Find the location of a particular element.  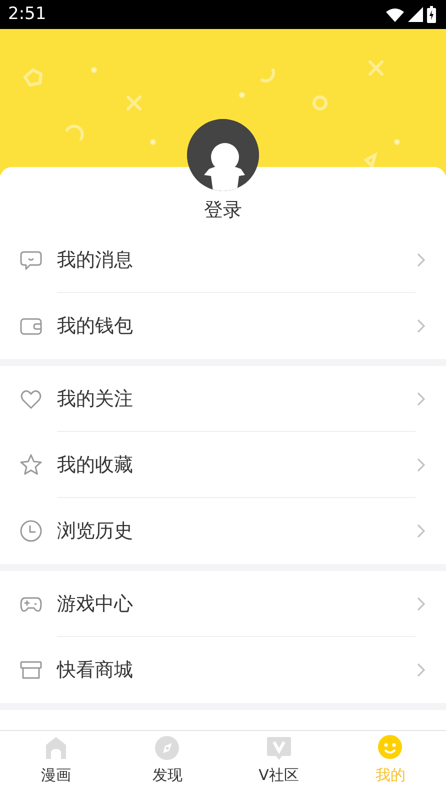

menu-item: 我的收藏 is located at coordinates (223, 465).